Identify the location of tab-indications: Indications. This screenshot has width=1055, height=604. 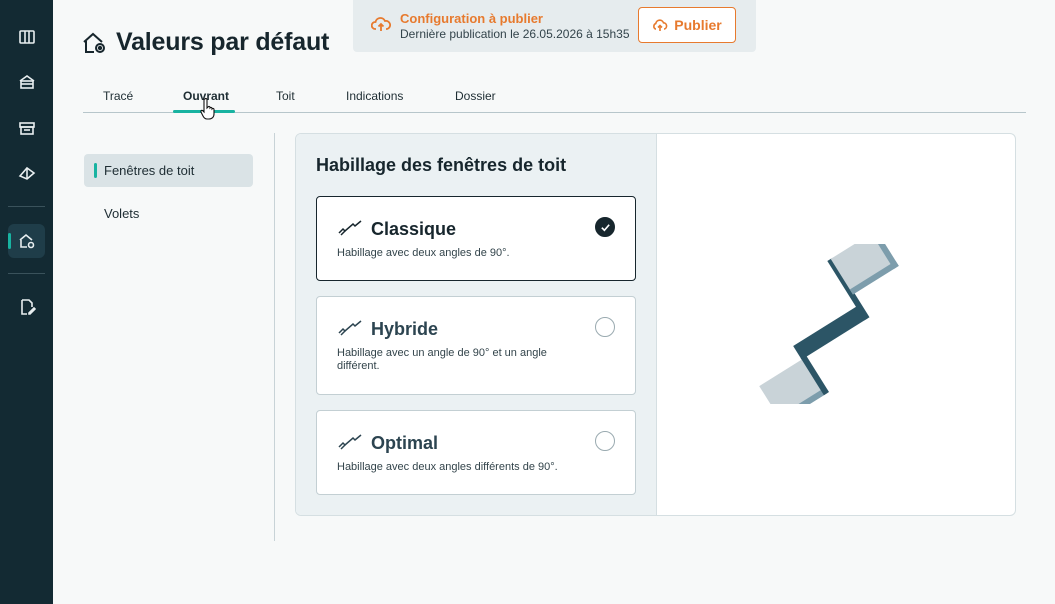
(374, 101).